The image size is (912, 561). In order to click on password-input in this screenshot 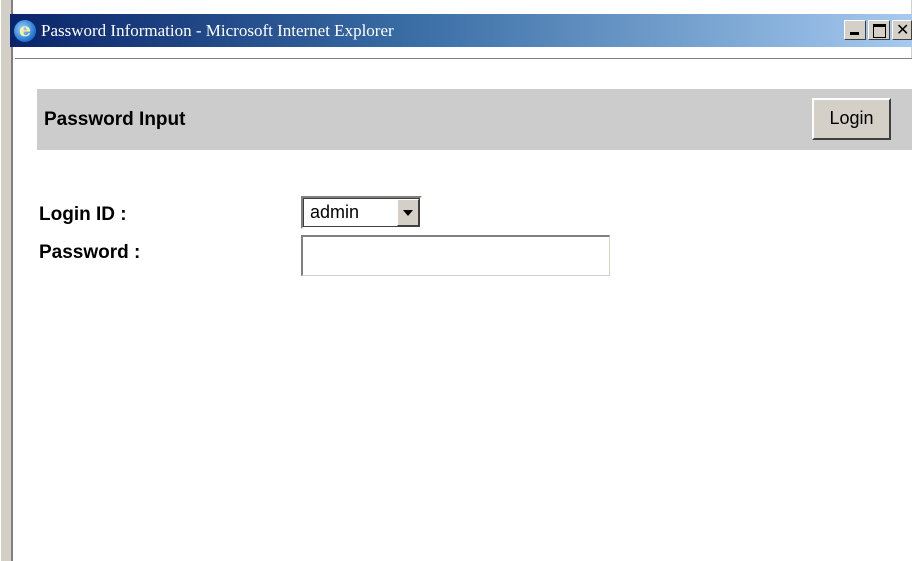, I will do `click(455, 255)`.